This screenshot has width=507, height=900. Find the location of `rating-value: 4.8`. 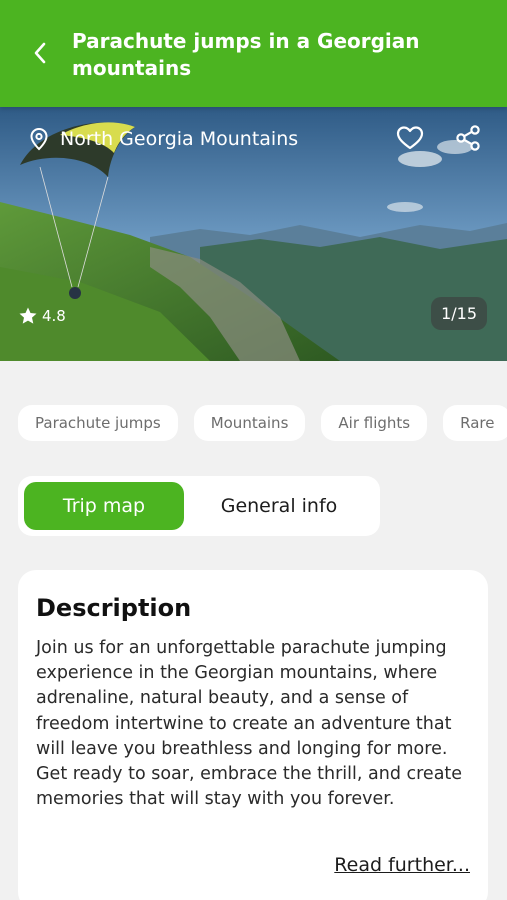

rating-value: 4.8 is located at coordinates (54, 316).